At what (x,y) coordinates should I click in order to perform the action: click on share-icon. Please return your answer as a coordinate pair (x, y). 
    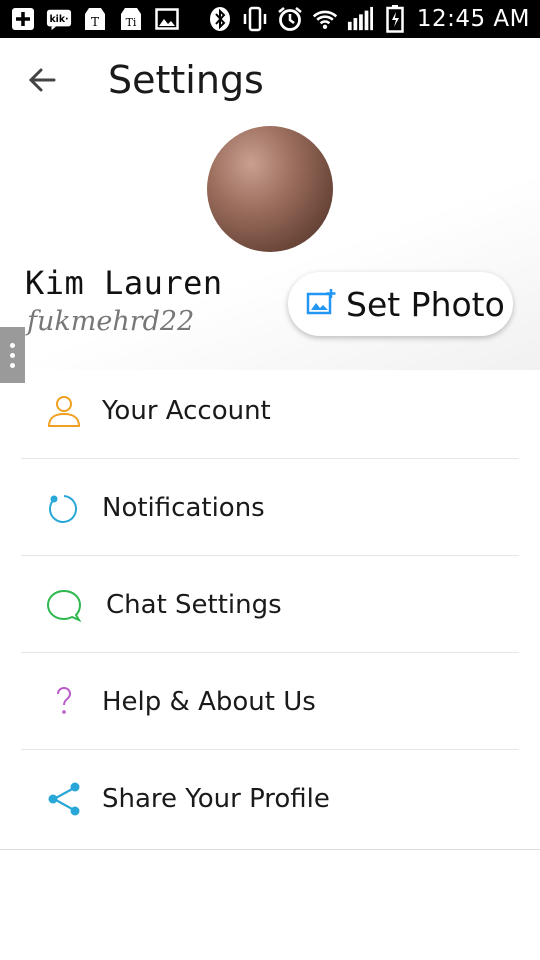
    Looking at the image, I should click on (64, 799).